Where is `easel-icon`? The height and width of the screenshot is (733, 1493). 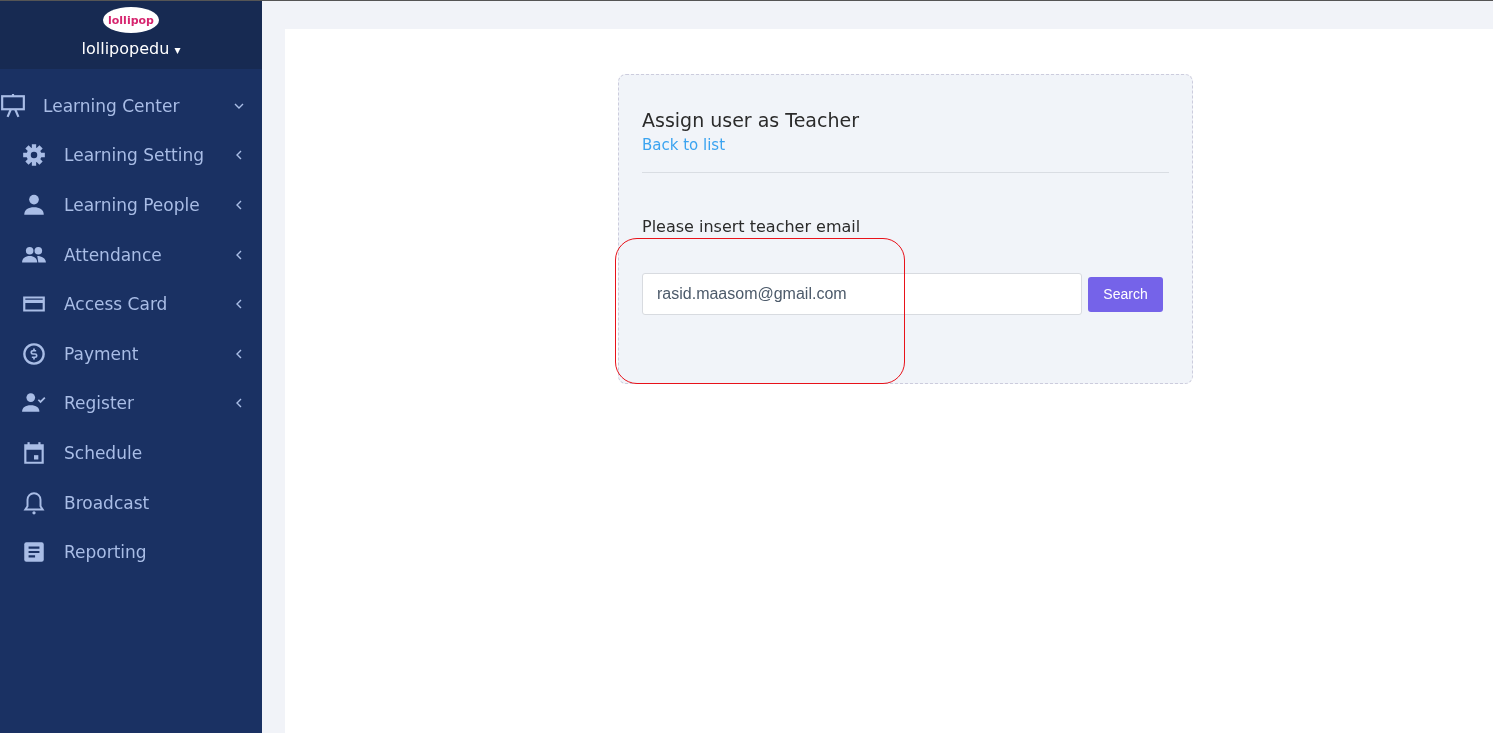 easel-icon is located at coordinates (13, 105).